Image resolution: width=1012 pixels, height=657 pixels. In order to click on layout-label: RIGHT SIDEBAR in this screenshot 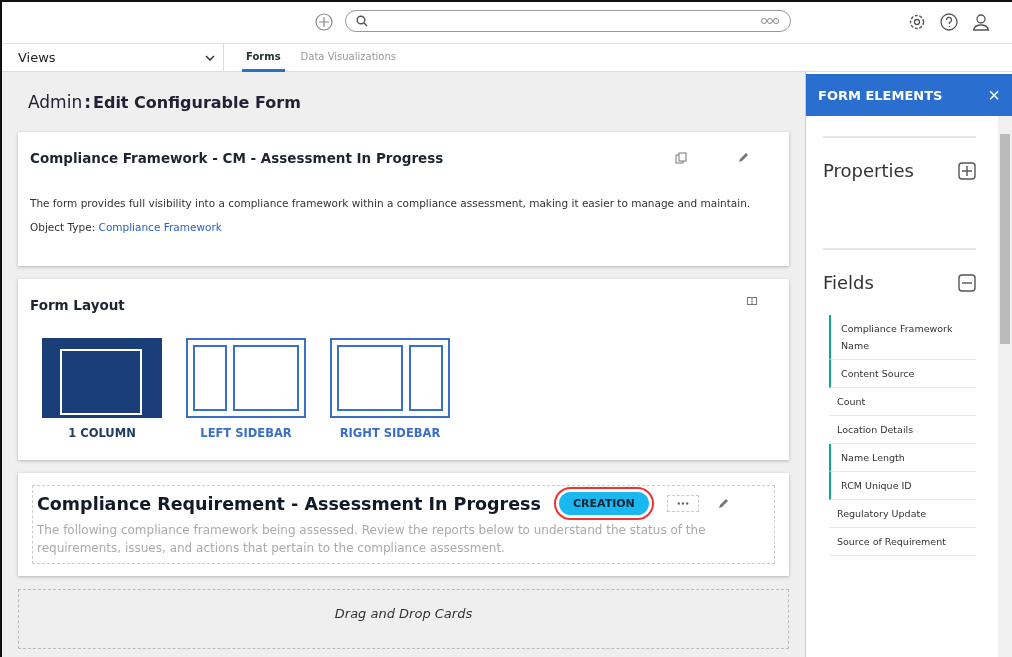, I will do `click(390, 433)`.